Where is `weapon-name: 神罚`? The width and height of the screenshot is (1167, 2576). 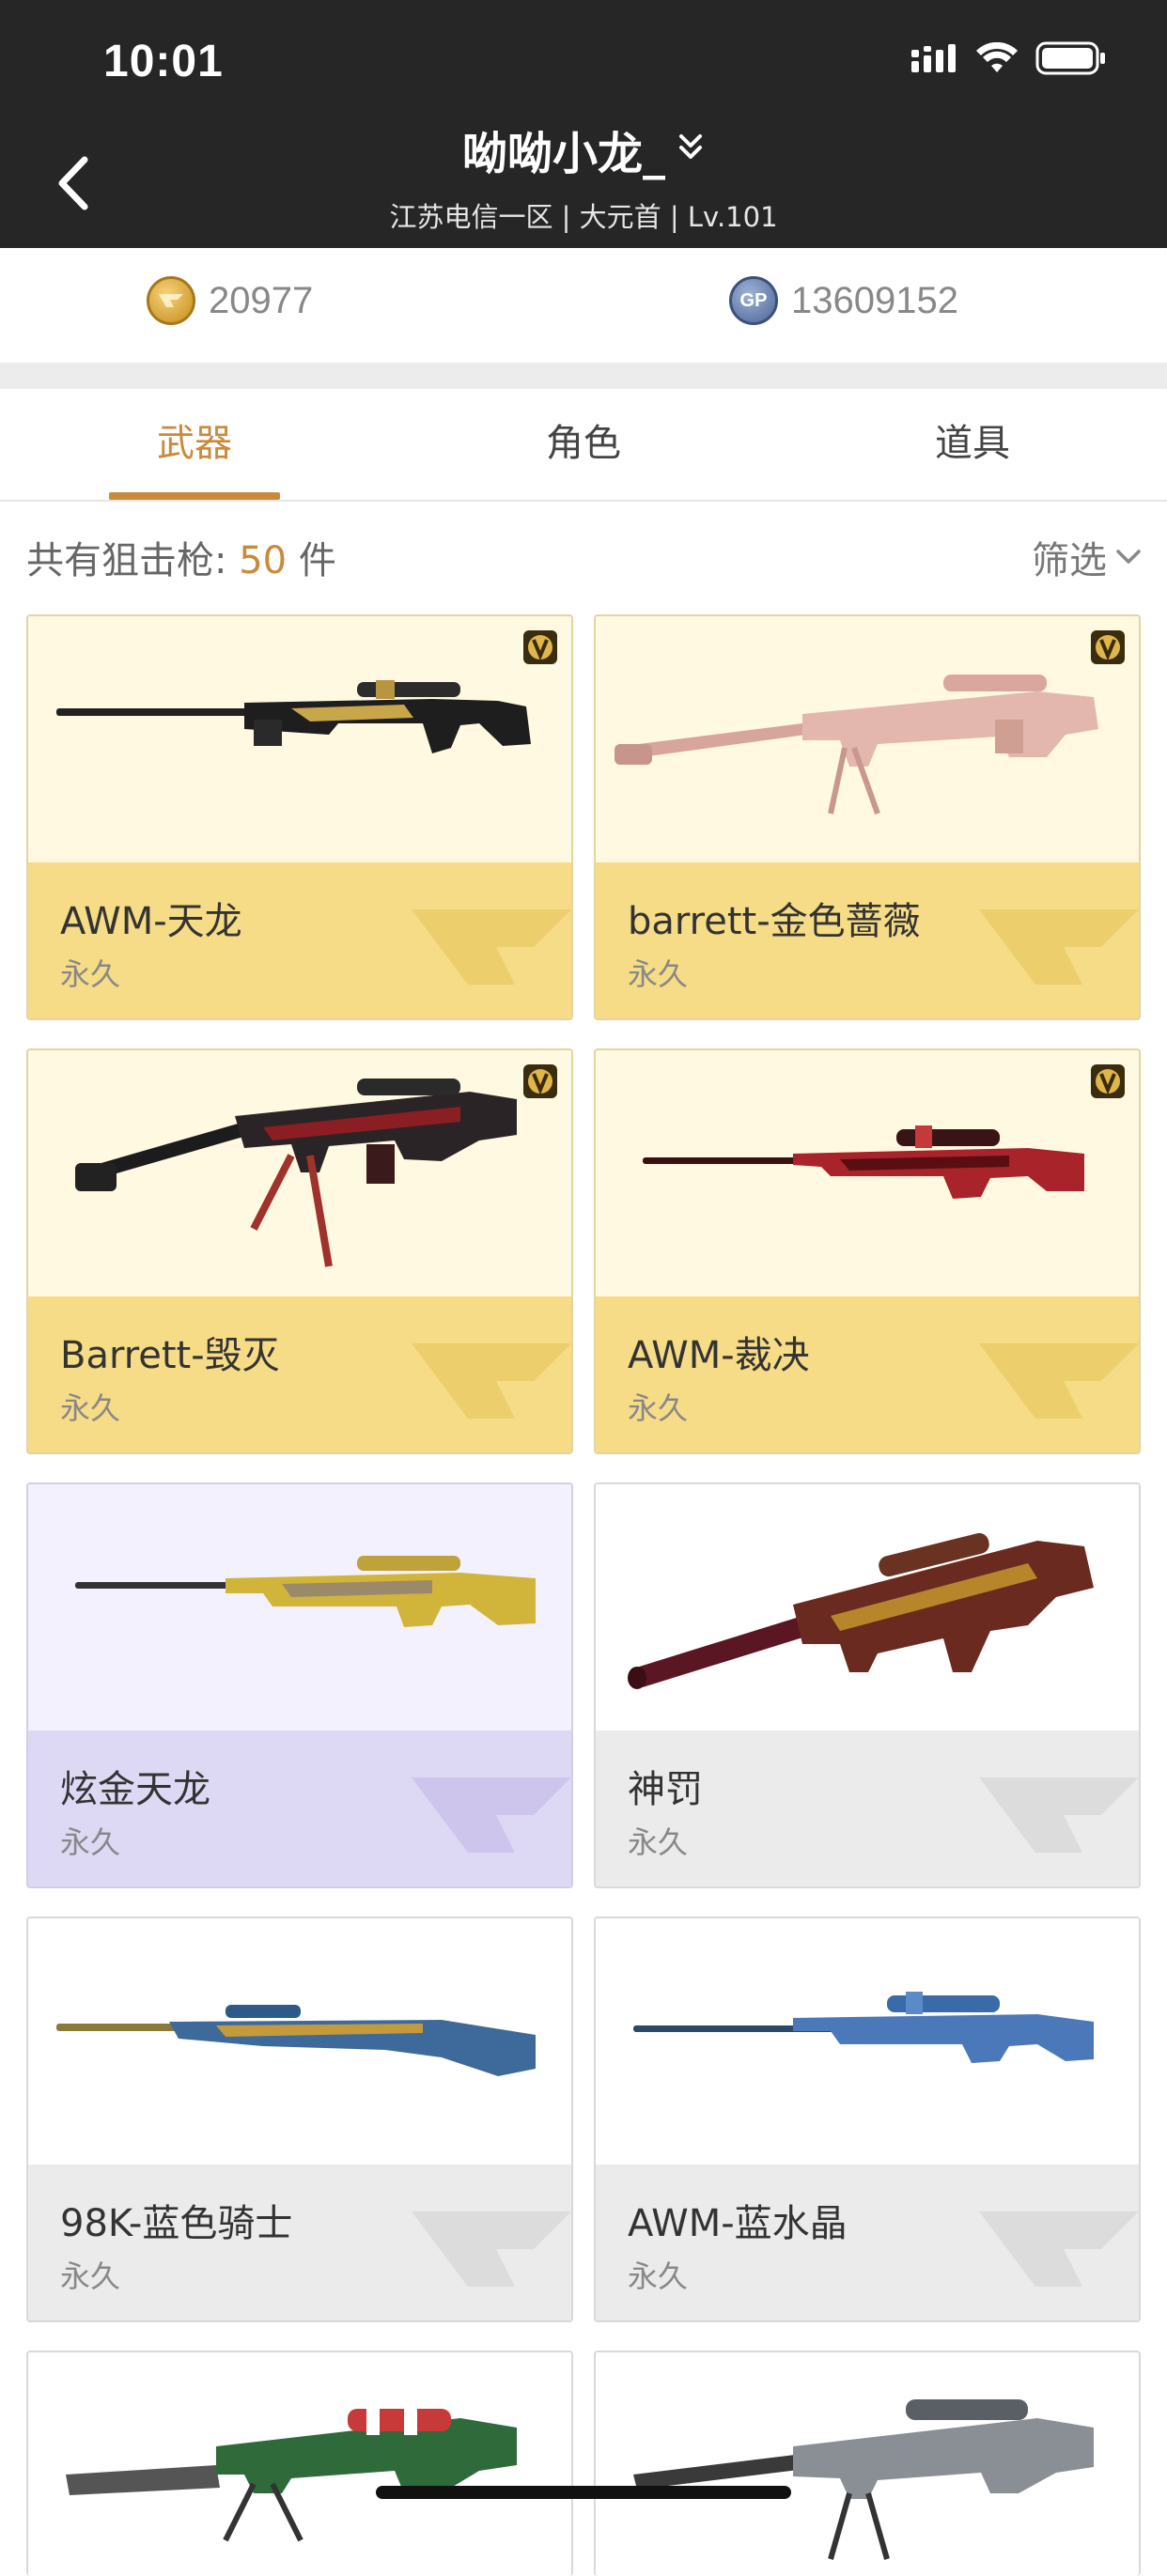
weapon-name: 神罚 is located at coordinates (665, 1789).